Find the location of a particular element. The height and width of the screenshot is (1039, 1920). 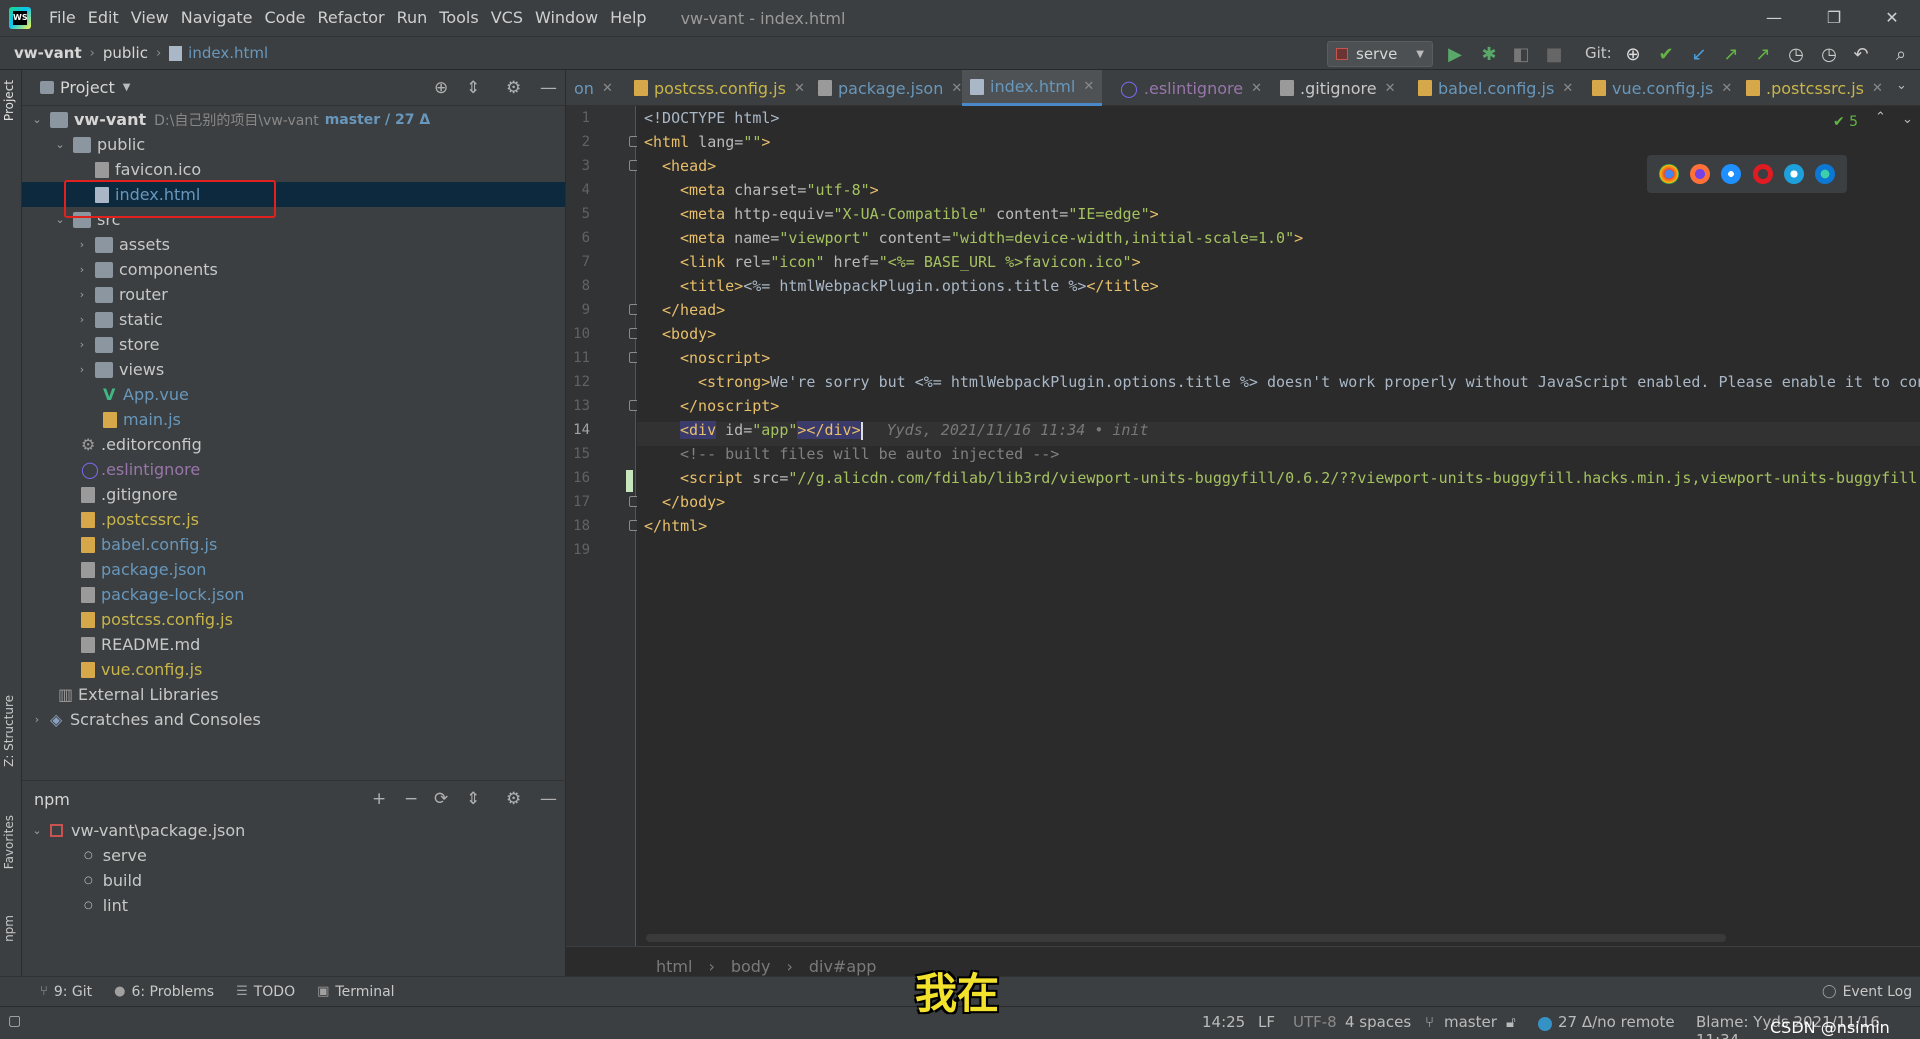

tree-item-static: › static is located at coordinates (293, 319).